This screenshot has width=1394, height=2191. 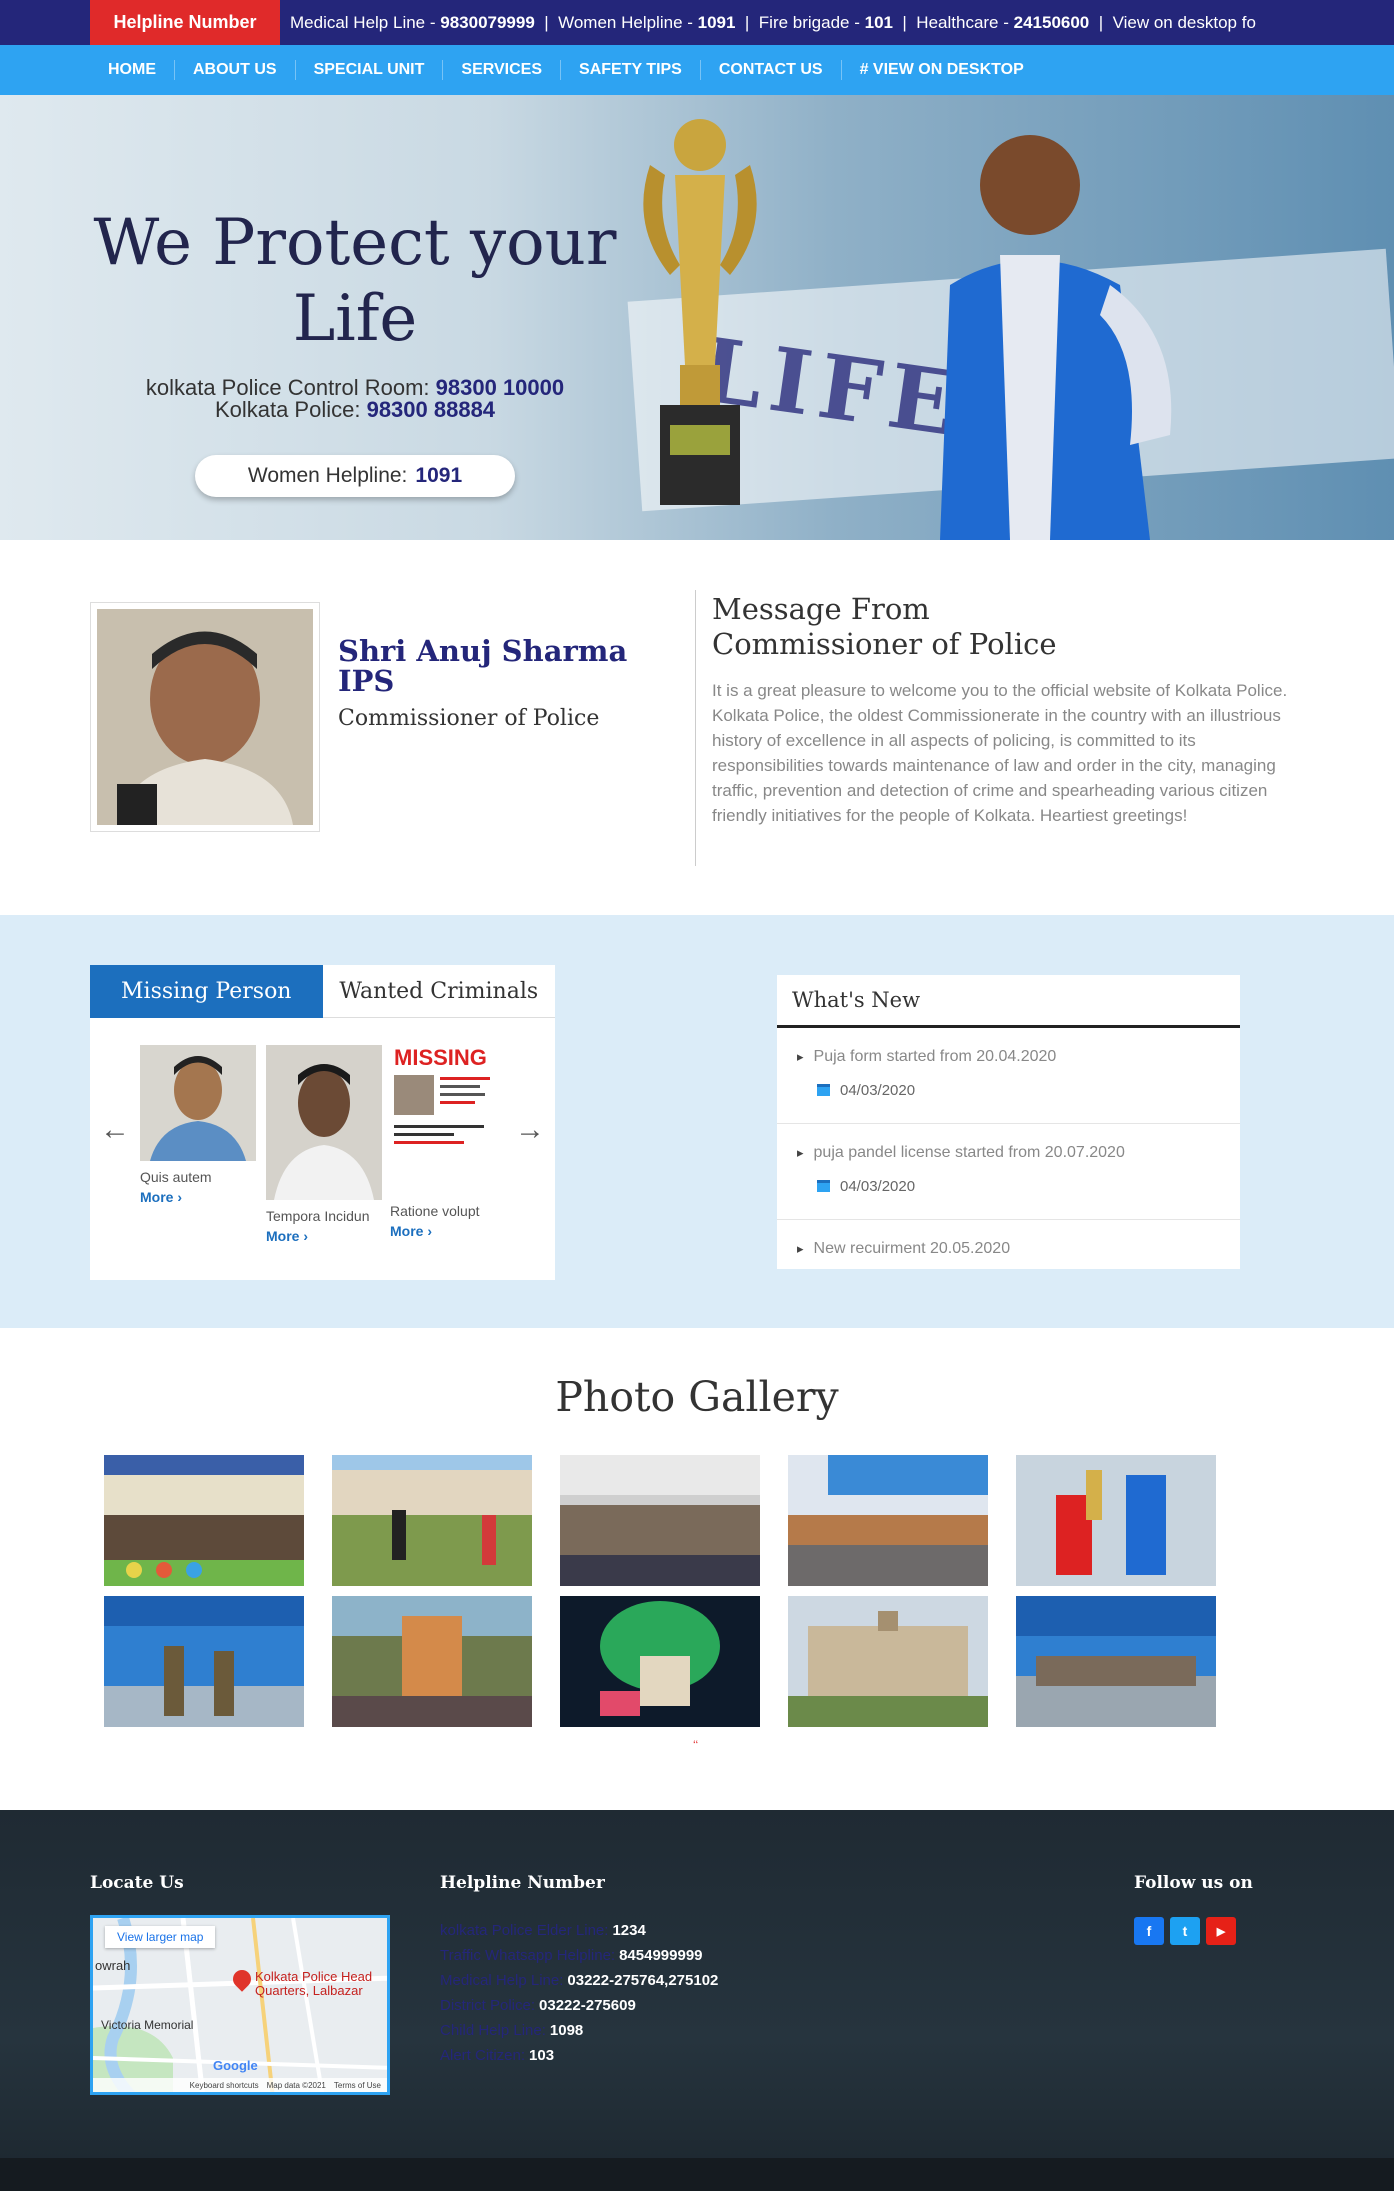 What do you see at coordinates (522, 1883) in the screenshot?
I see `footer-helpline-title: Helpline Number` at bounding box center [522, 1883].